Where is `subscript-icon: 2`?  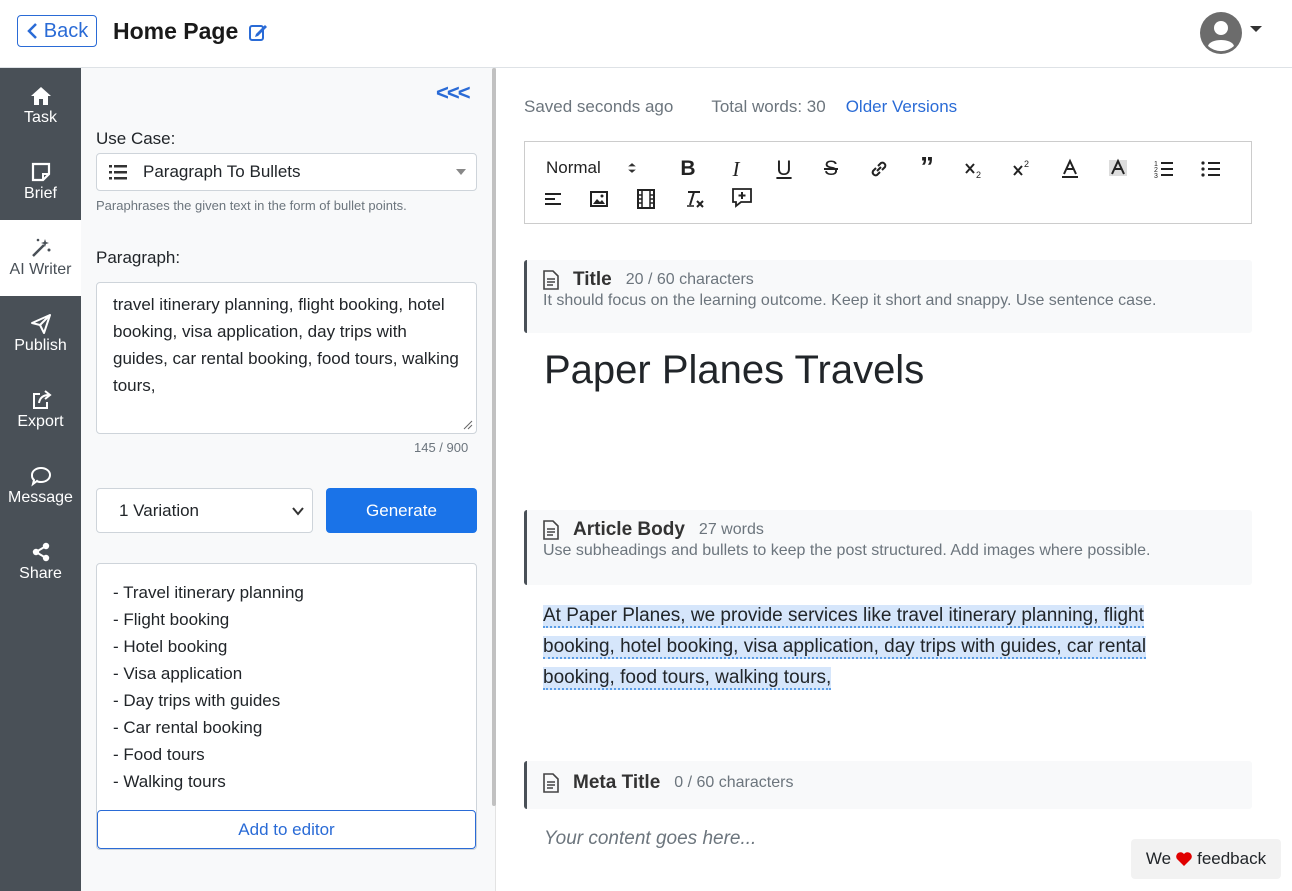 subscript-icon: 2 is located at coordinates (974, 169).